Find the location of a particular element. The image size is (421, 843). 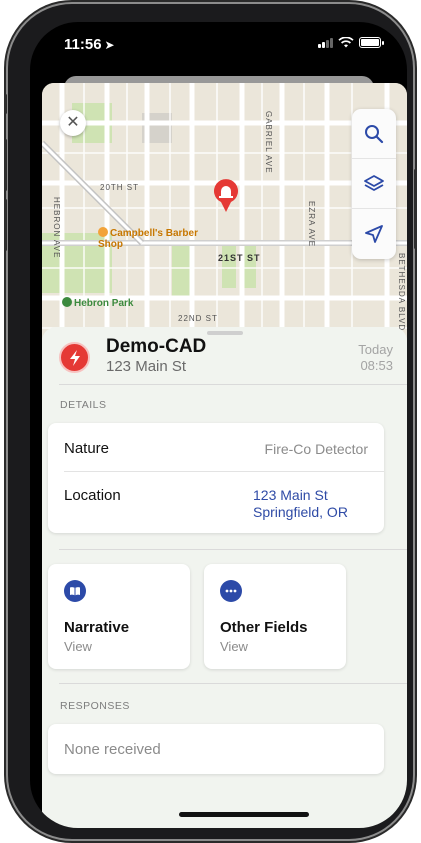

status-icons is located at coordinates (351, 42).